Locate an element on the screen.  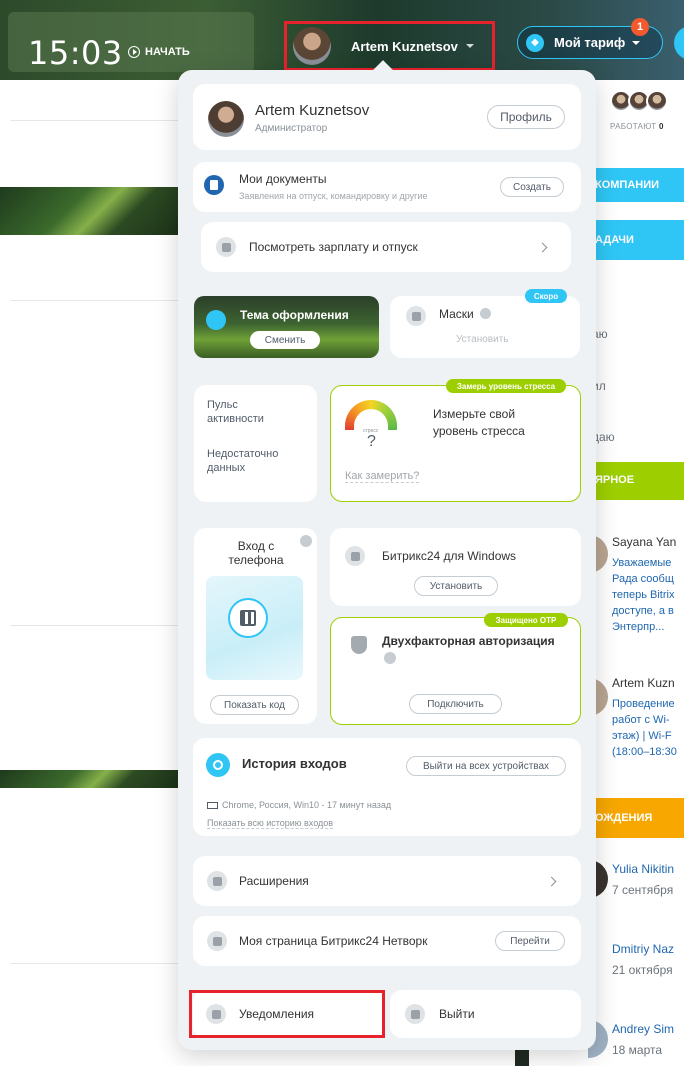
how-to-measure-link: Как замерить? is located at coordinates (382, 476).